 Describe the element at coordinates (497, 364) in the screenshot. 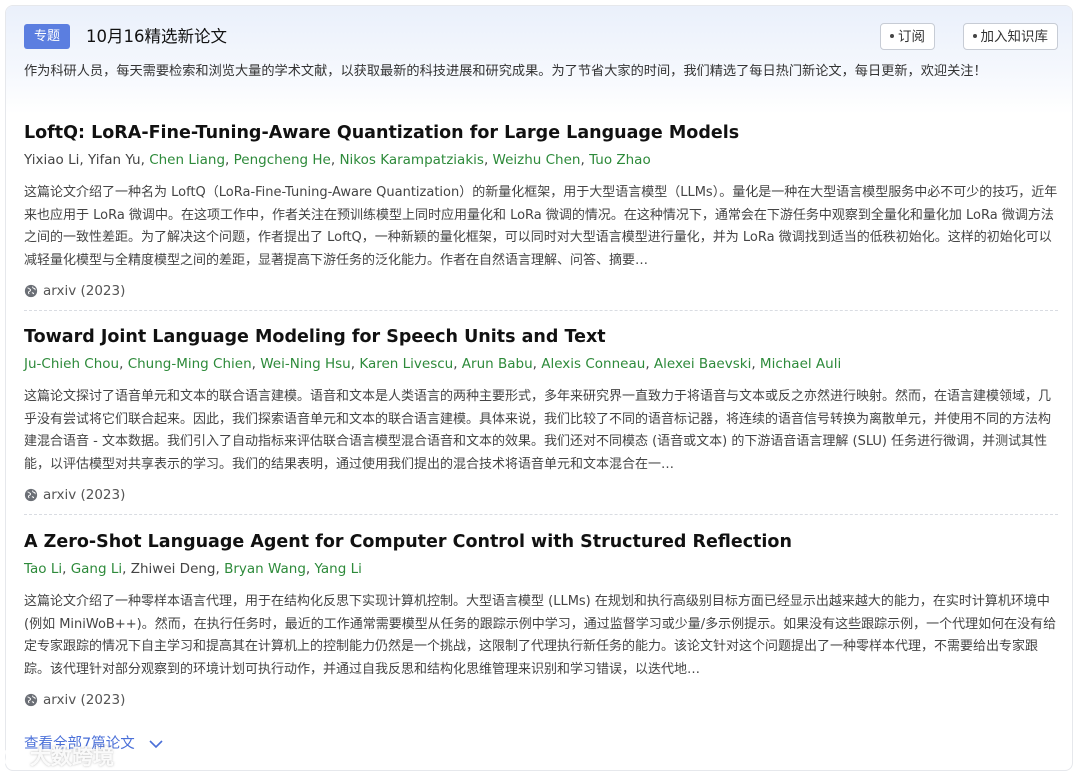

I see `author-name: Arun Babu` at that location.